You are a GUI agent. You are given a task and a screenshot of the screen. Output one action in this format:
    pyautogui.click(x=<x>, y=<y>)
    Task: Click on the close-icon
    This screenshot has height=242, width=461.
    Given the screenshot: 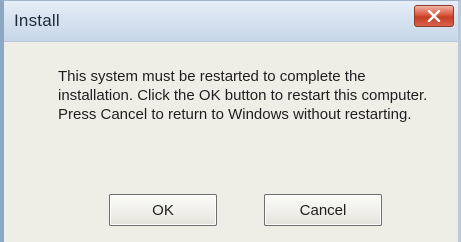 What is the action you would take?
    pyautogui.click(x=434, y=16)
    